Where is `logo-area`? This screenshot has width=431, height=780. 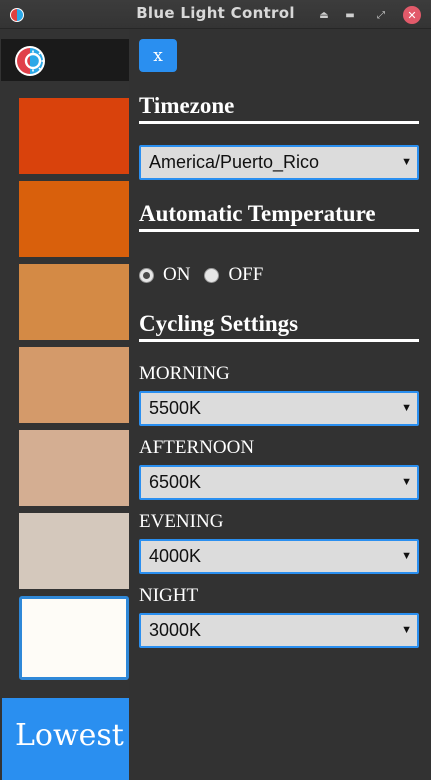 logo-area is located at coordinates (65, 60).